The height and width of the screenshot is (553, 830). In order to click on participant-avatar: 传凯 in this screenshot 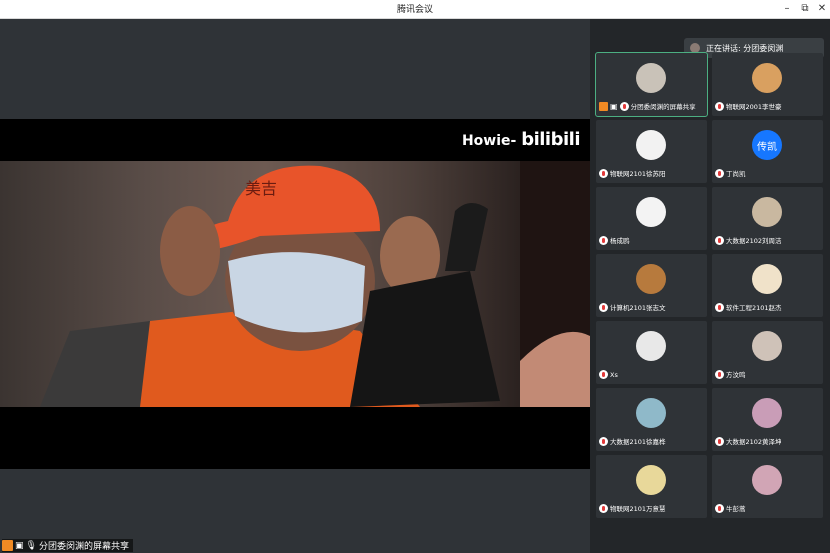, I will do `click(767, 145)`.